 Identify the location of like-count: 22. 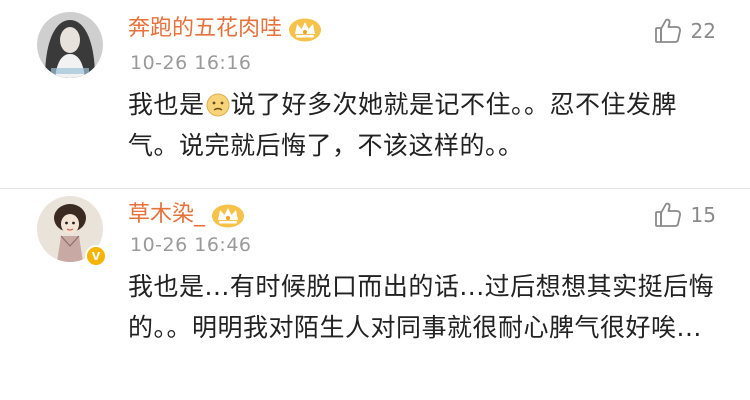
(703, 31).